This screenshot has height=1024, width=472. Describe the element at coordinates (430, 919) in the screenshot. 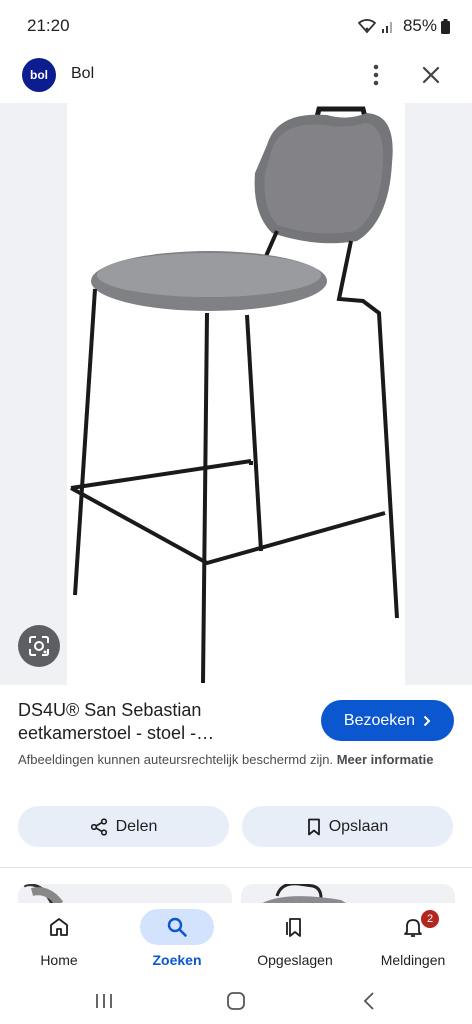

I see `notification-badge: 2` at that location.